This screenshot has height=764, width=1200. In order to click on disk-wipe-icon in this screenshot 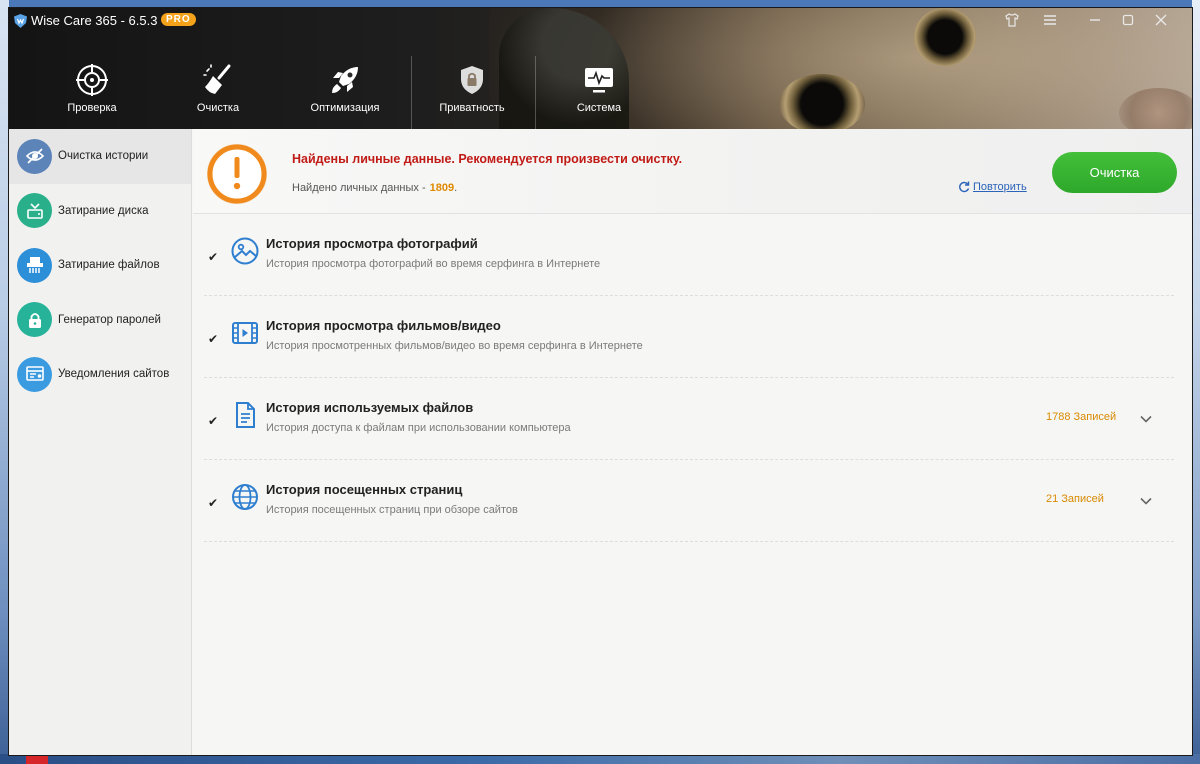, I will do `click(34, 211)`.